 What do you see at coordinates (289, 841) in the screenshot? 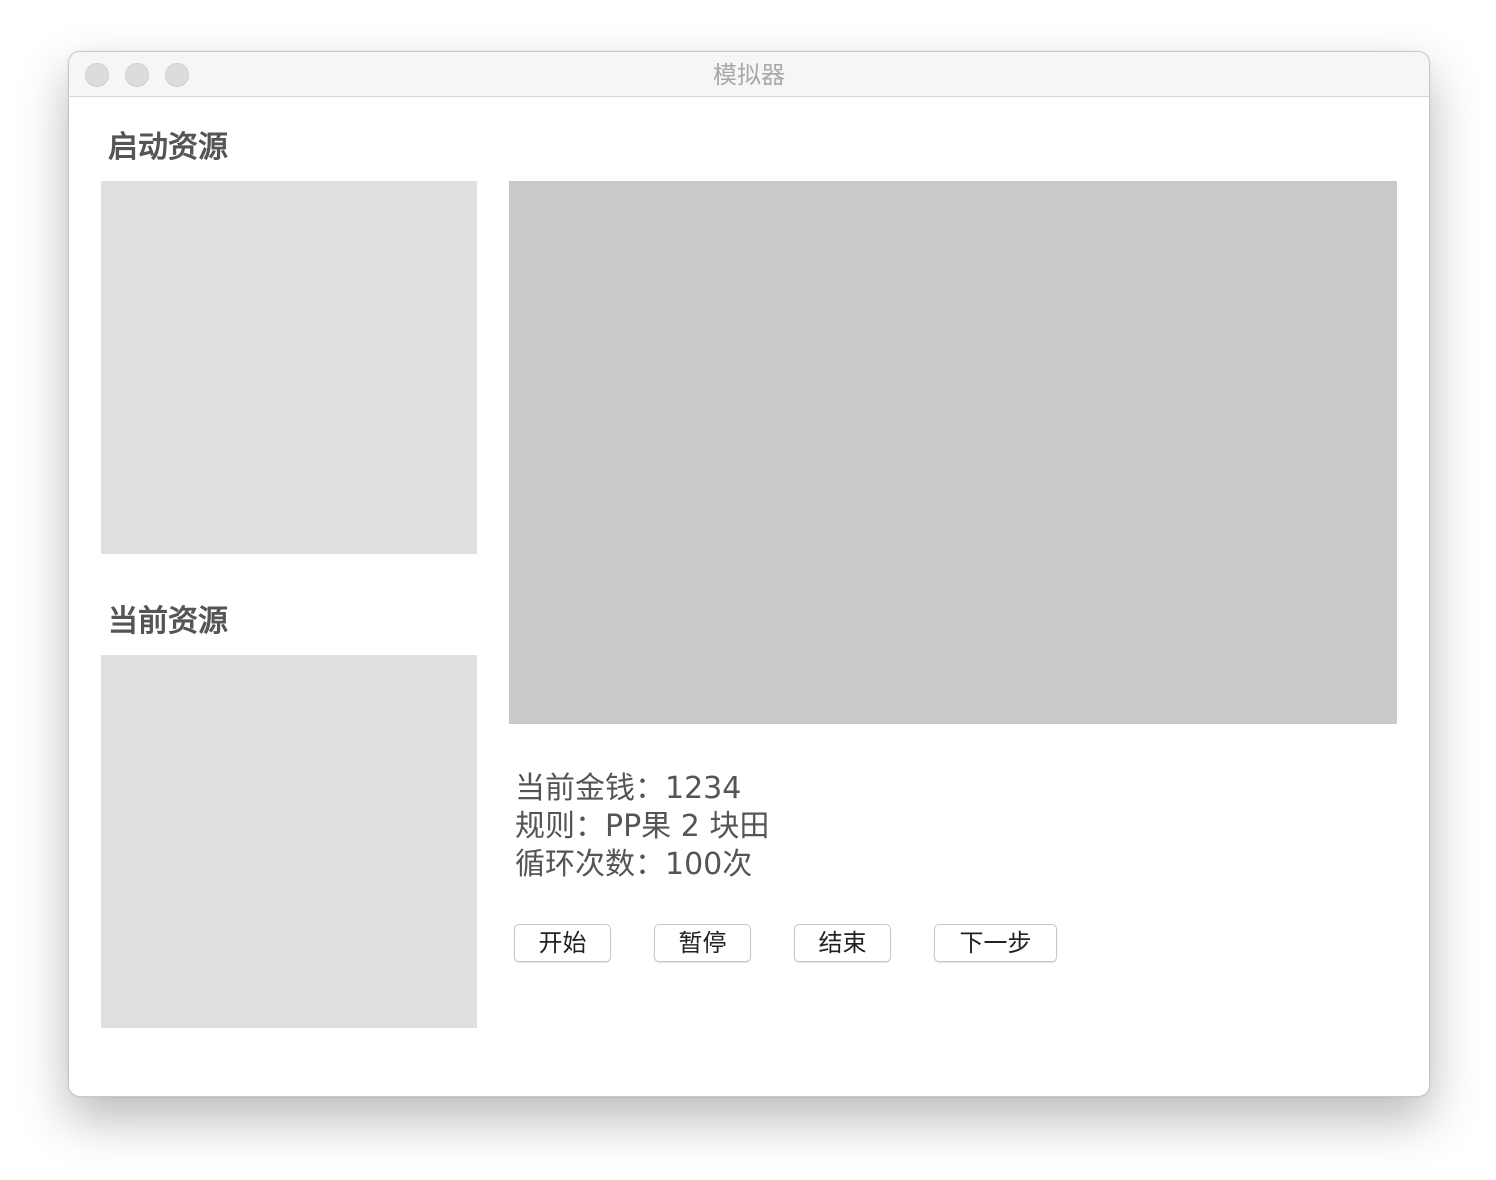
I see `current-resources-panel` at bounding box center [289, 841].